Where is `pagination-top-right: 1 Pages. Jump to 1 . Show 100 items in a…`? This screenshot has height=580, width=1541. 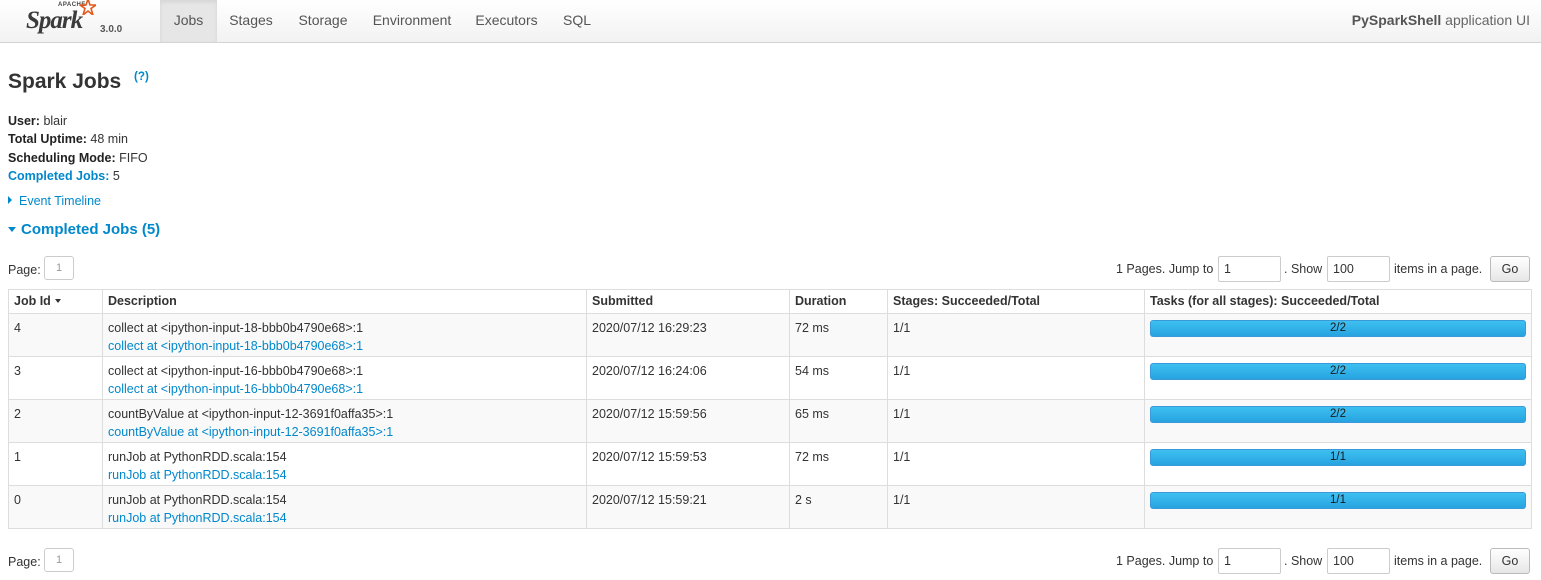 pagination-top-right: 1 Pages. Jump to 1 . Show 100 items in a… is located at coordinates (1323, 268).